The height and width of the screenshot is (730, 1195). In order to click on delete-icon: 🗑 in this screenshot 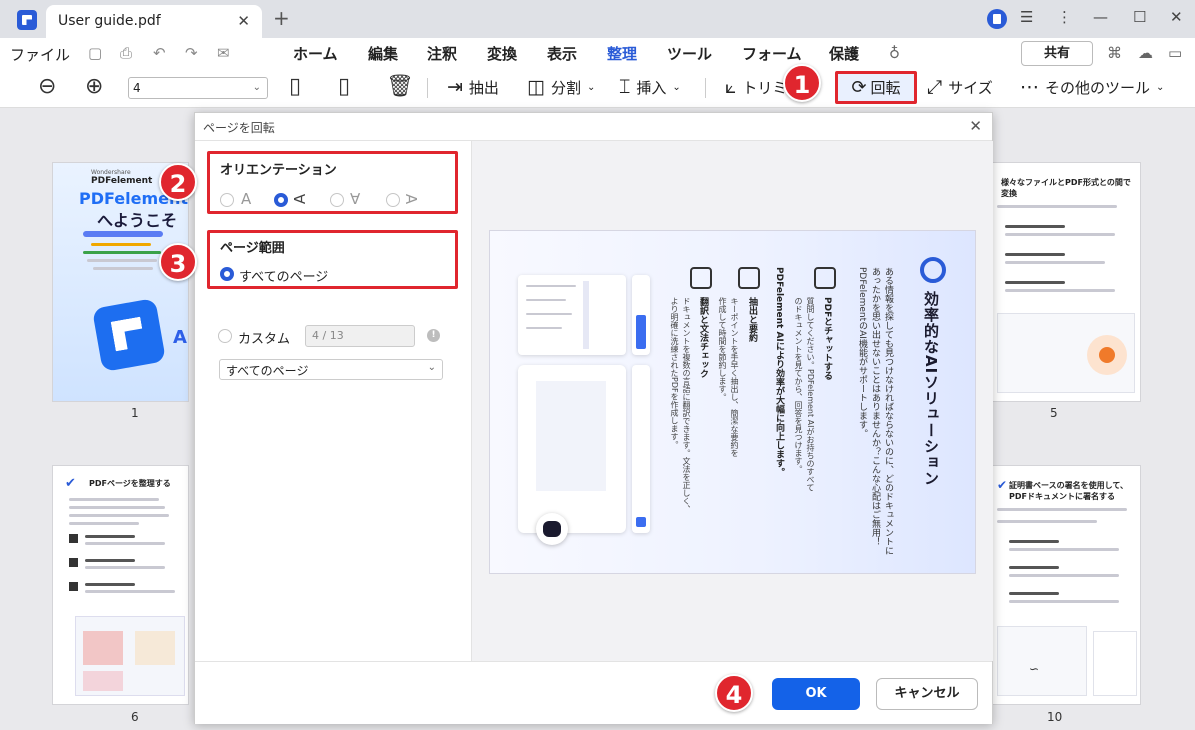, I will do `click(400, 86)`.